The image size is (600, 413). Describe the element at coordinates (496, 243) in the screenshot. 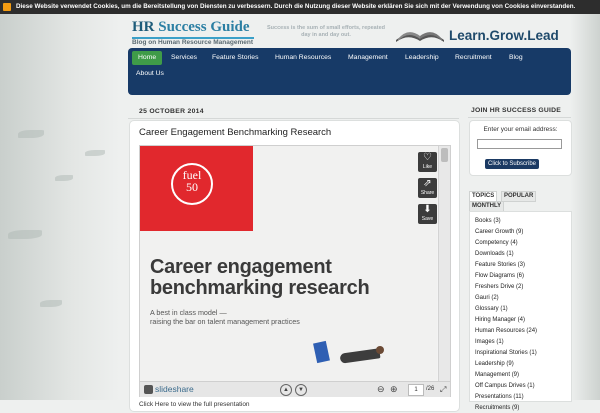

I see `topic-item: Competency (4)` at that location.